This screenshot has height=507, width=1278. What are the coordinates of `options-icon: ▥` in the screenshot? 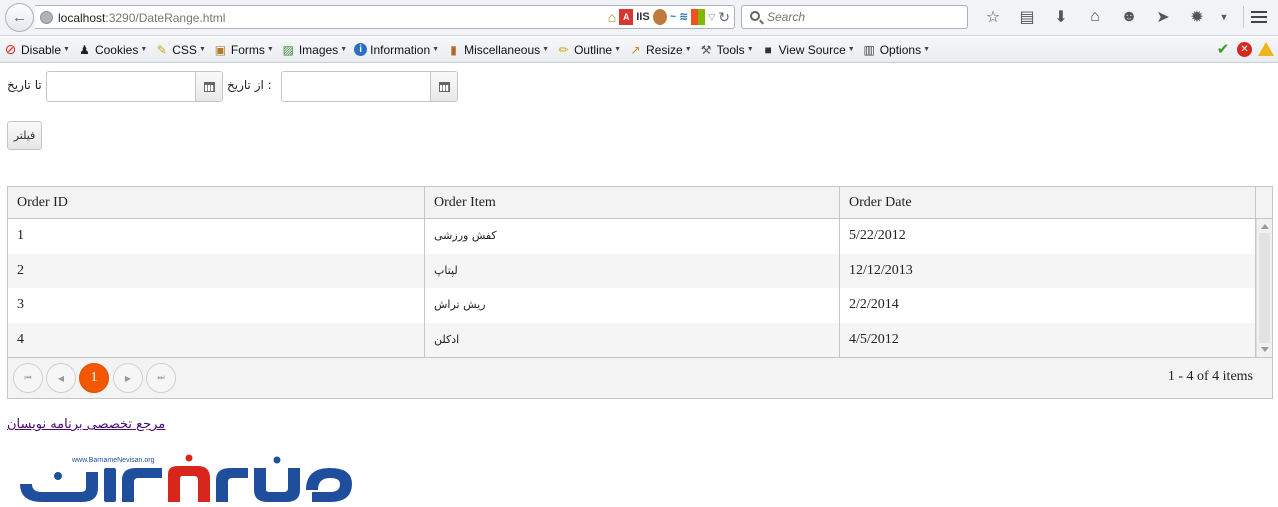 It's located at (869, 49).